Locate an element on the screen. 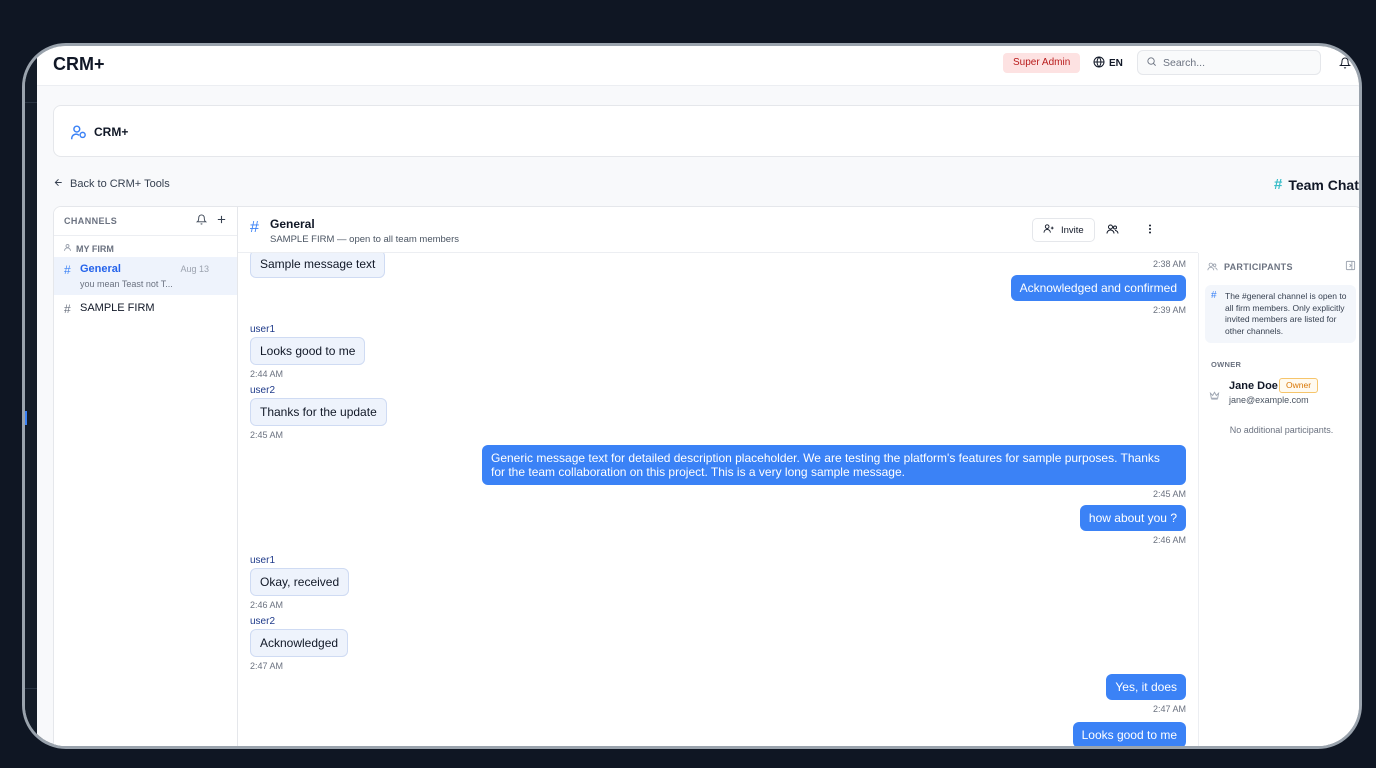  user-icon is located at coordinates (67, 248).